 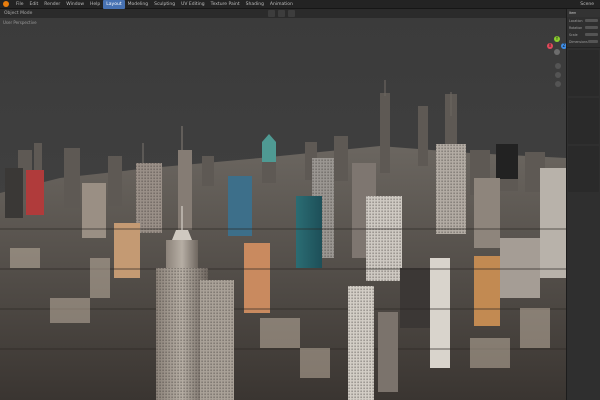 I want to click on axis-x-handle: X, so click(x=550, y=46).